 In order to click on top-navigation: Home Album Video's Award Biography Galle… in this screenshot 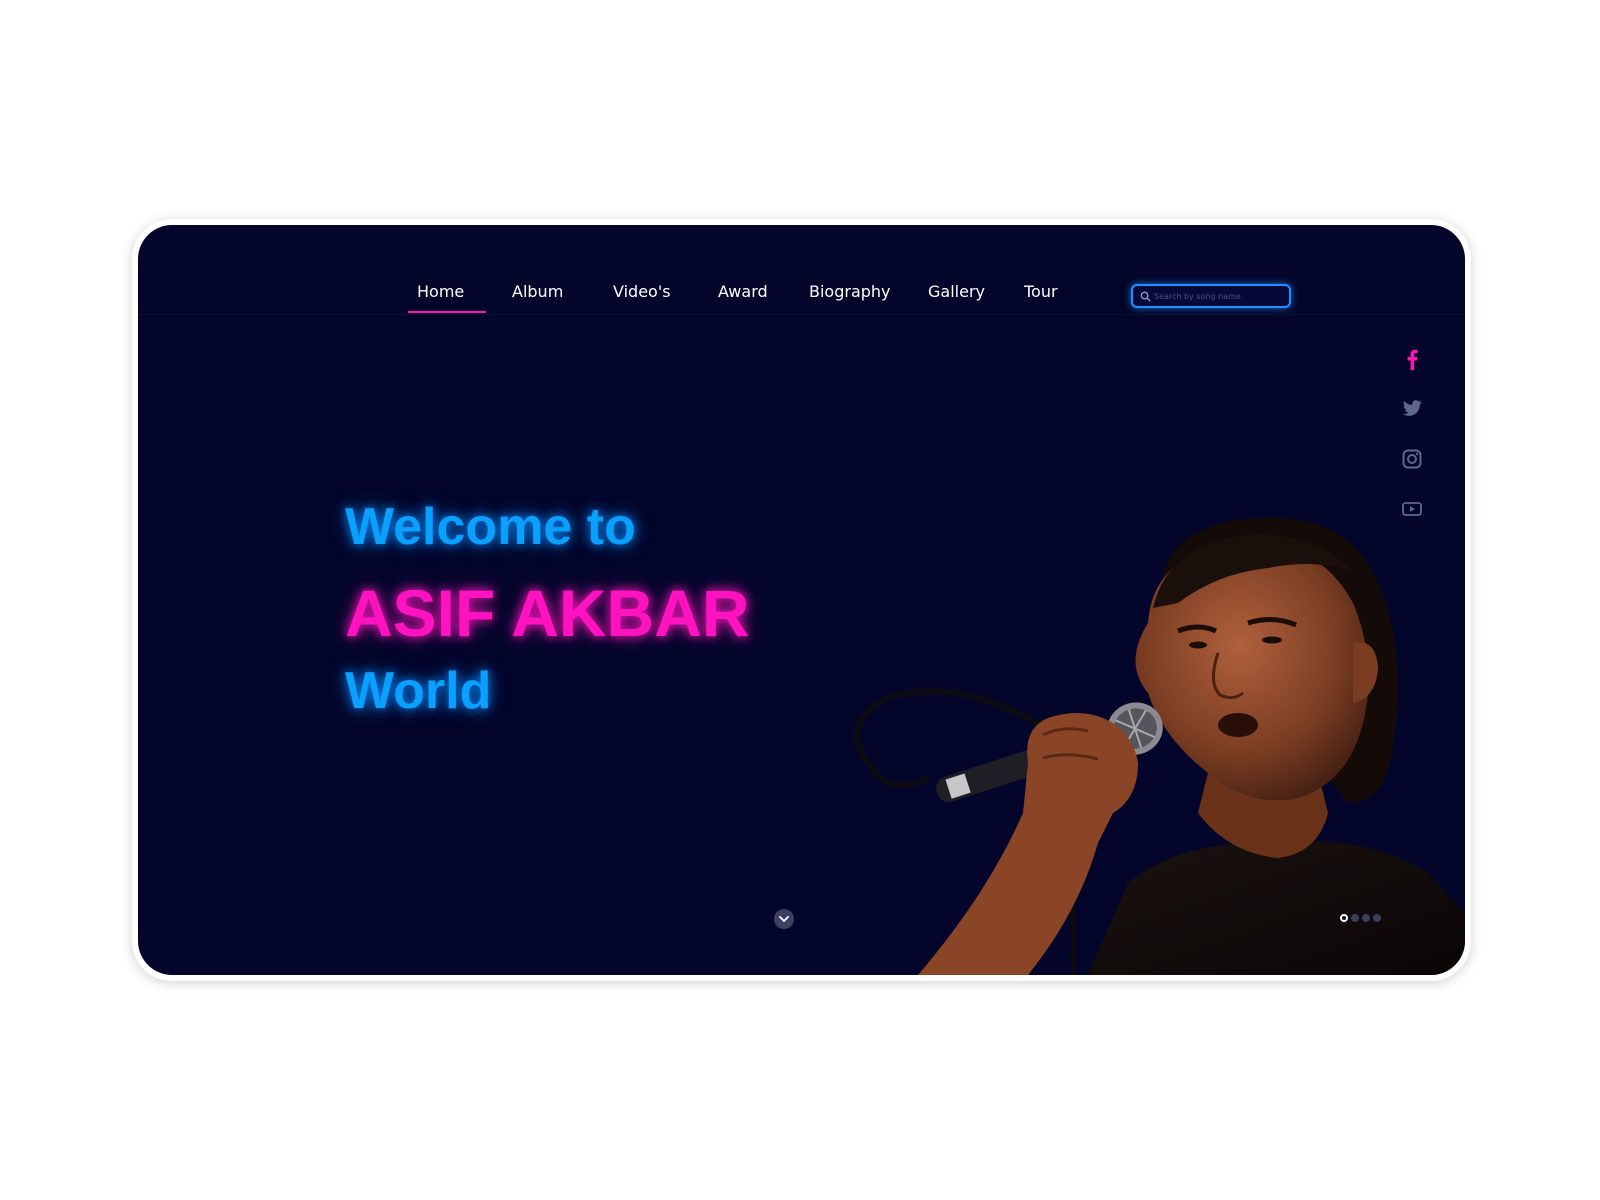, I will do `click(801, 270)`.